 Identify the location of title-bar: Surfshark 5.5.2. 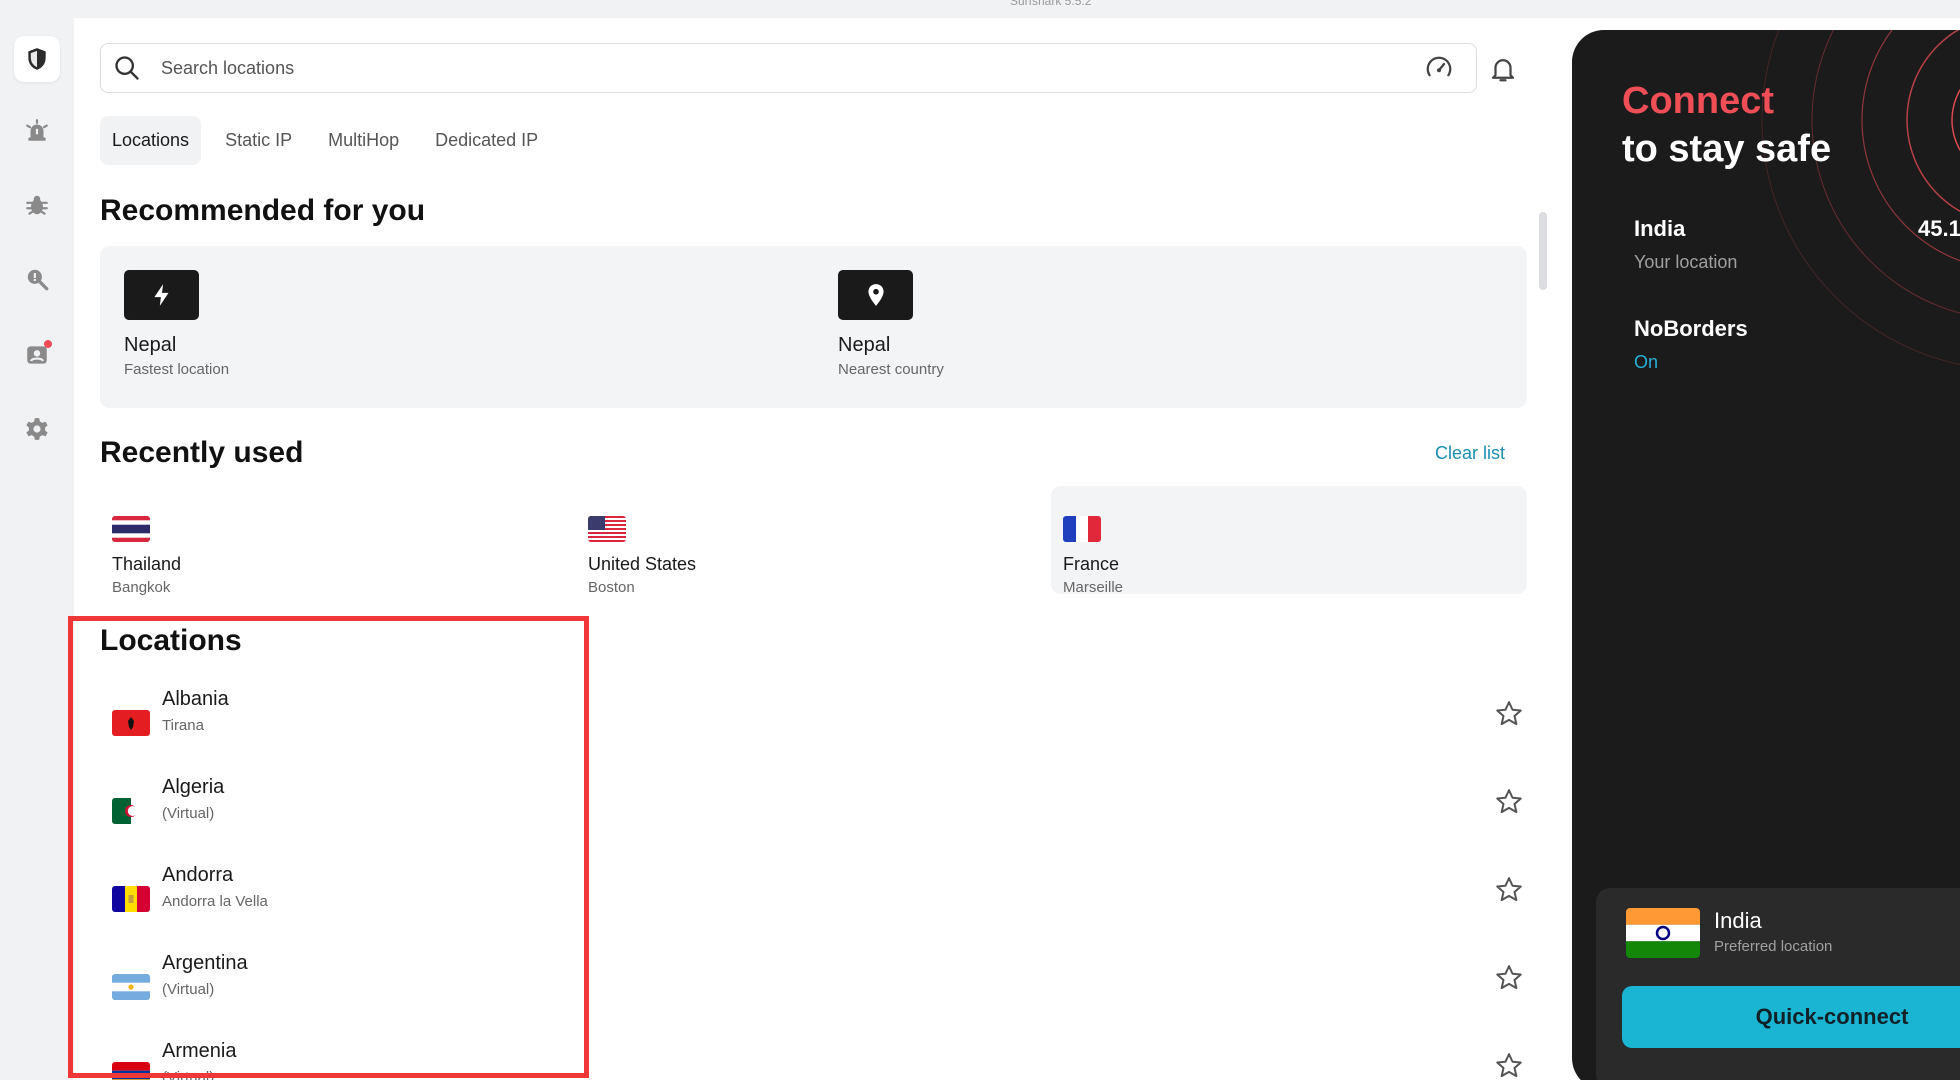
(980, 9).